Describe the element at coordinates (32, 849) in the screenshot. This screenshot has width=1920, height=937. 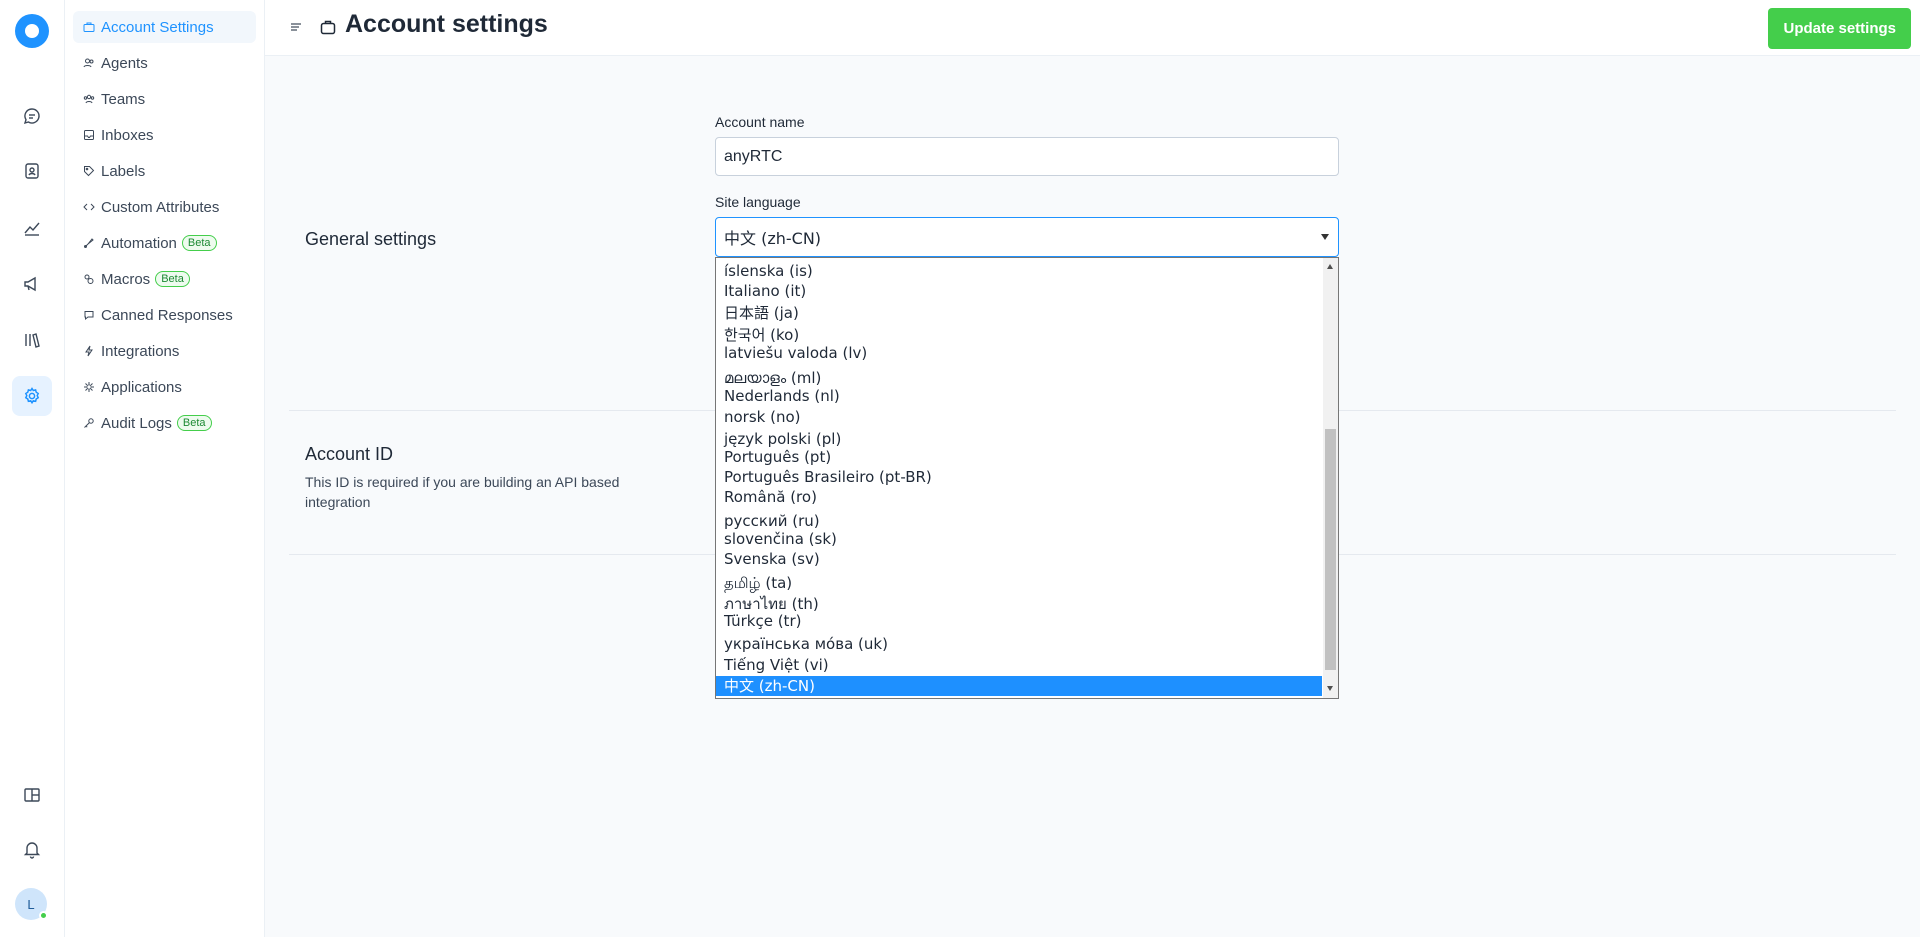
I see `notifications-icon` at that location.